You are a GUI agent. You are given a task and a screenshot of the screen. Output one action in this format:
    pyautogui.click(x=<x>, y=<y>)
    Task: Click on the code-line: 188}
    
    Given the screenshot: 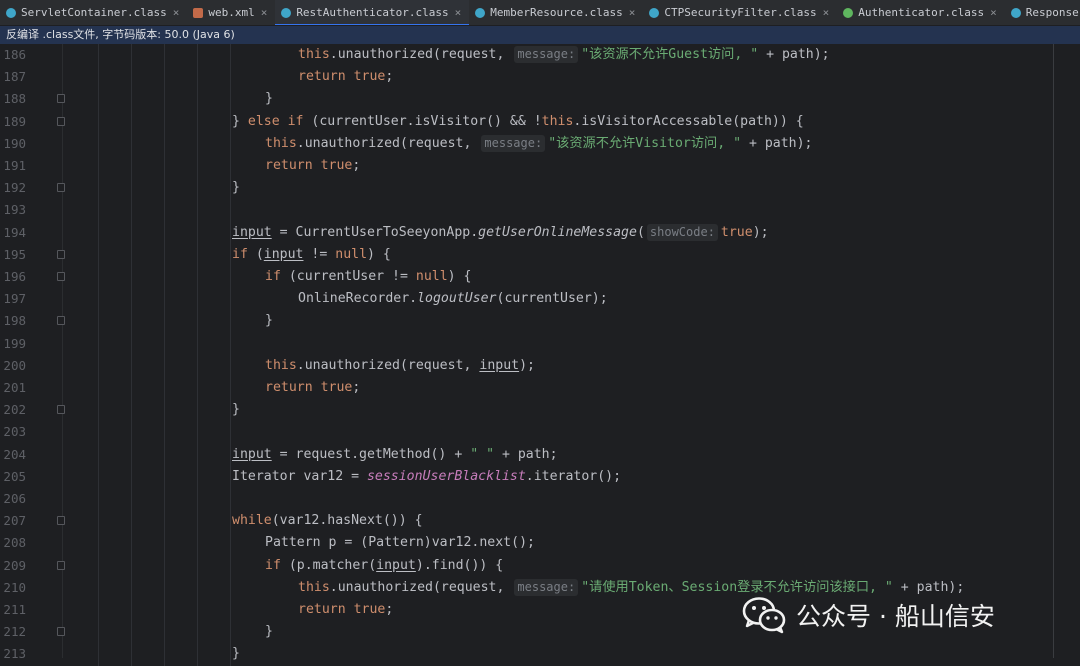 What is the action you would take?
    pyautogui.click(x=525, y=100)
    